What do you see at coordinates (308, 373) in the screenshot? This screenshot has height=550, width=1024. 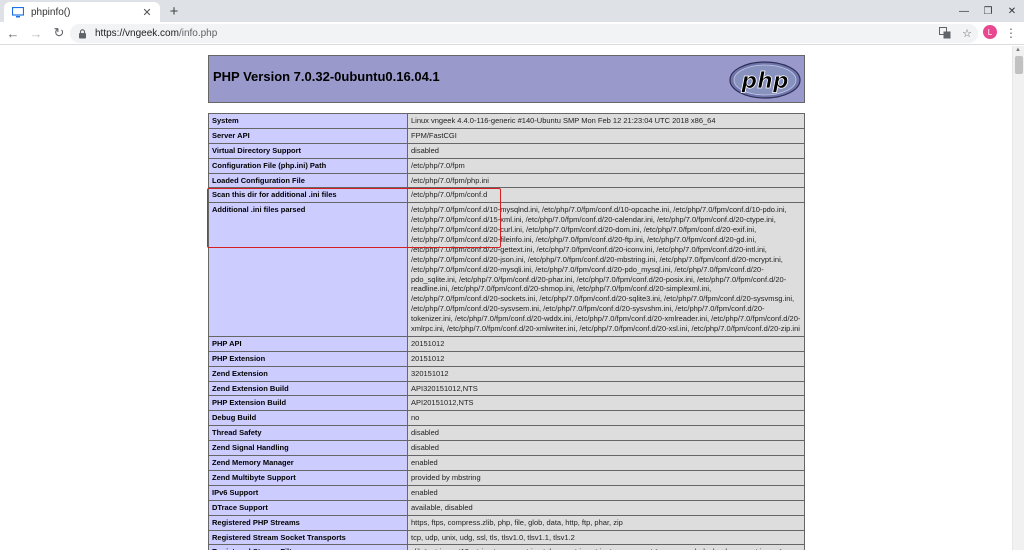 I see `row-key: Zend Extension` at bounding box center [308, 373].